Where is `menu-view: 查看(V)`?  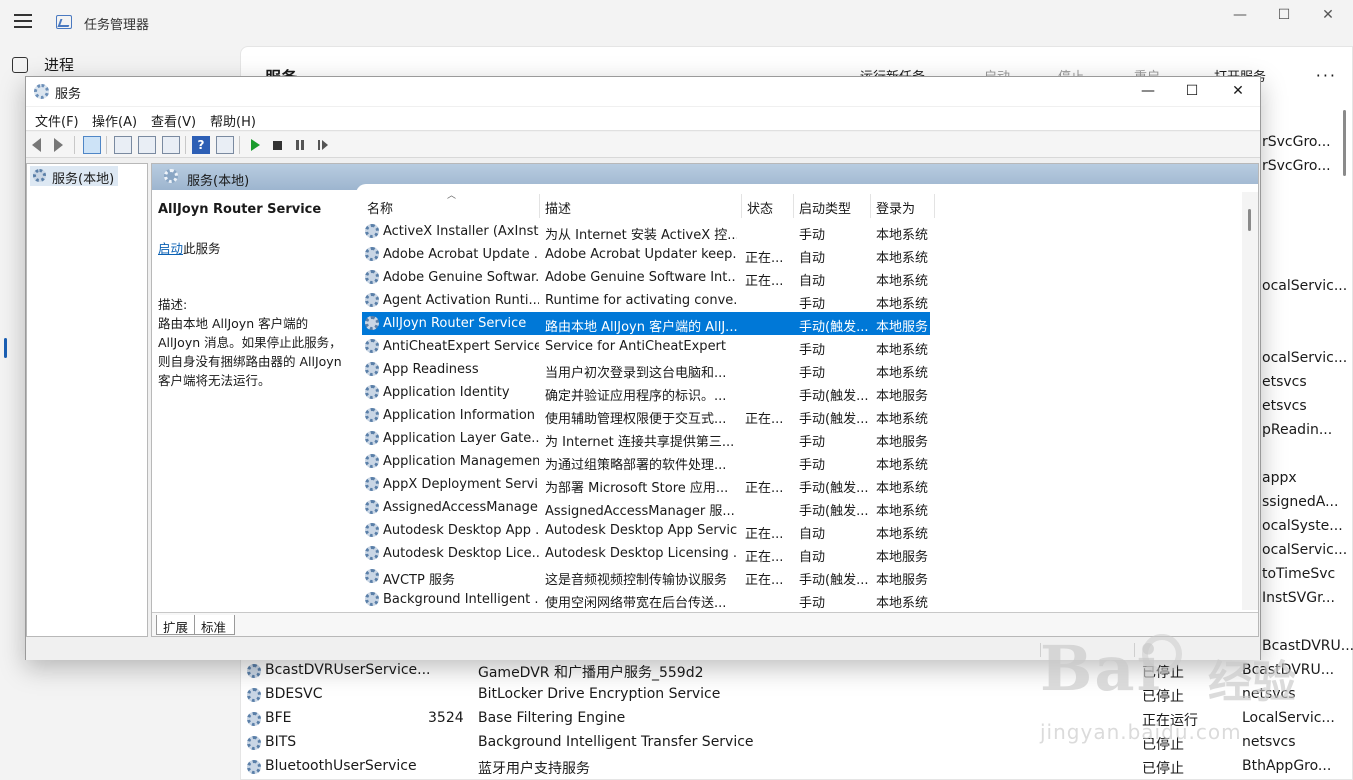 menu-view: 查看(V) is located at coordinates (173, 120).